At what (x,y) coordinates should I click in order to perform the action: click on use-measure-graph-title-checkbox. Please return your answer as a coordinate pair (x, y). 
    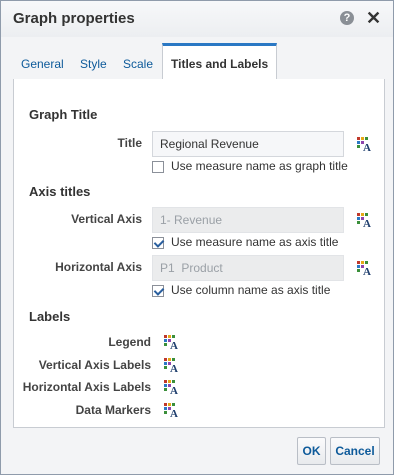
    Looking at the image, I should click on (158, 167).